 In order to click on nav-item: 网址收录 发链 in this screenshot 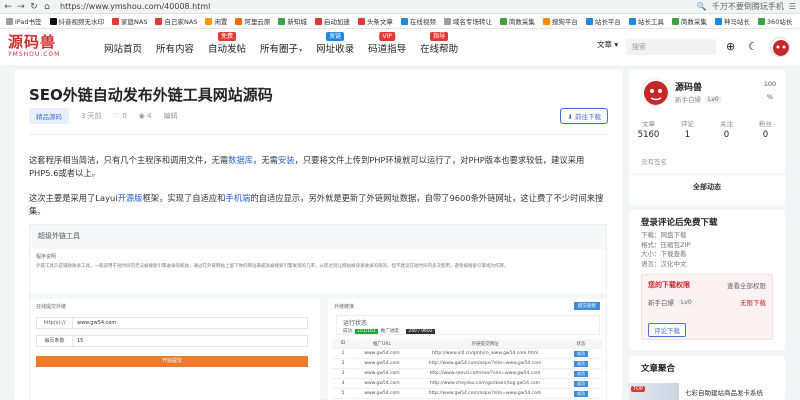, I will do `click(335, 43)`.